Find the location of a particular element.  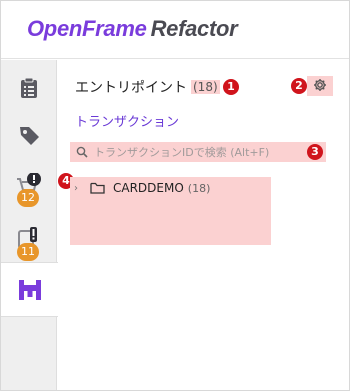

panel-title: エントリポイント is located at coordinates (131, 88).